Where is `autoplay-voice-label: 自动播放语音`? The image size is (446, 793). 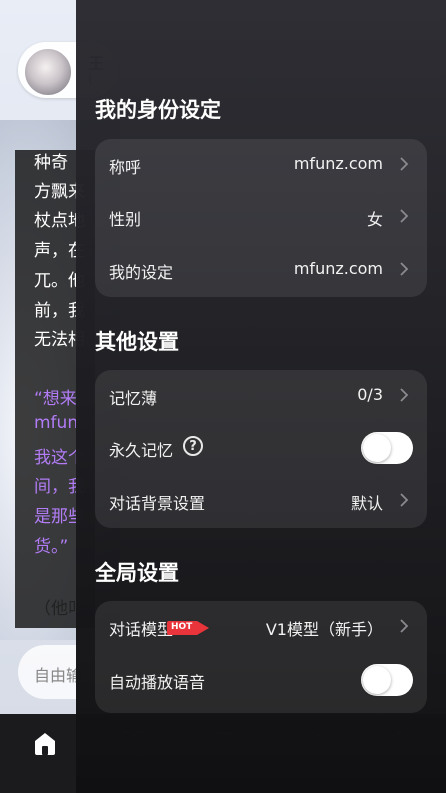 autoplay-voice-label: 自动播放语音 is located at coordinates (157, 682).